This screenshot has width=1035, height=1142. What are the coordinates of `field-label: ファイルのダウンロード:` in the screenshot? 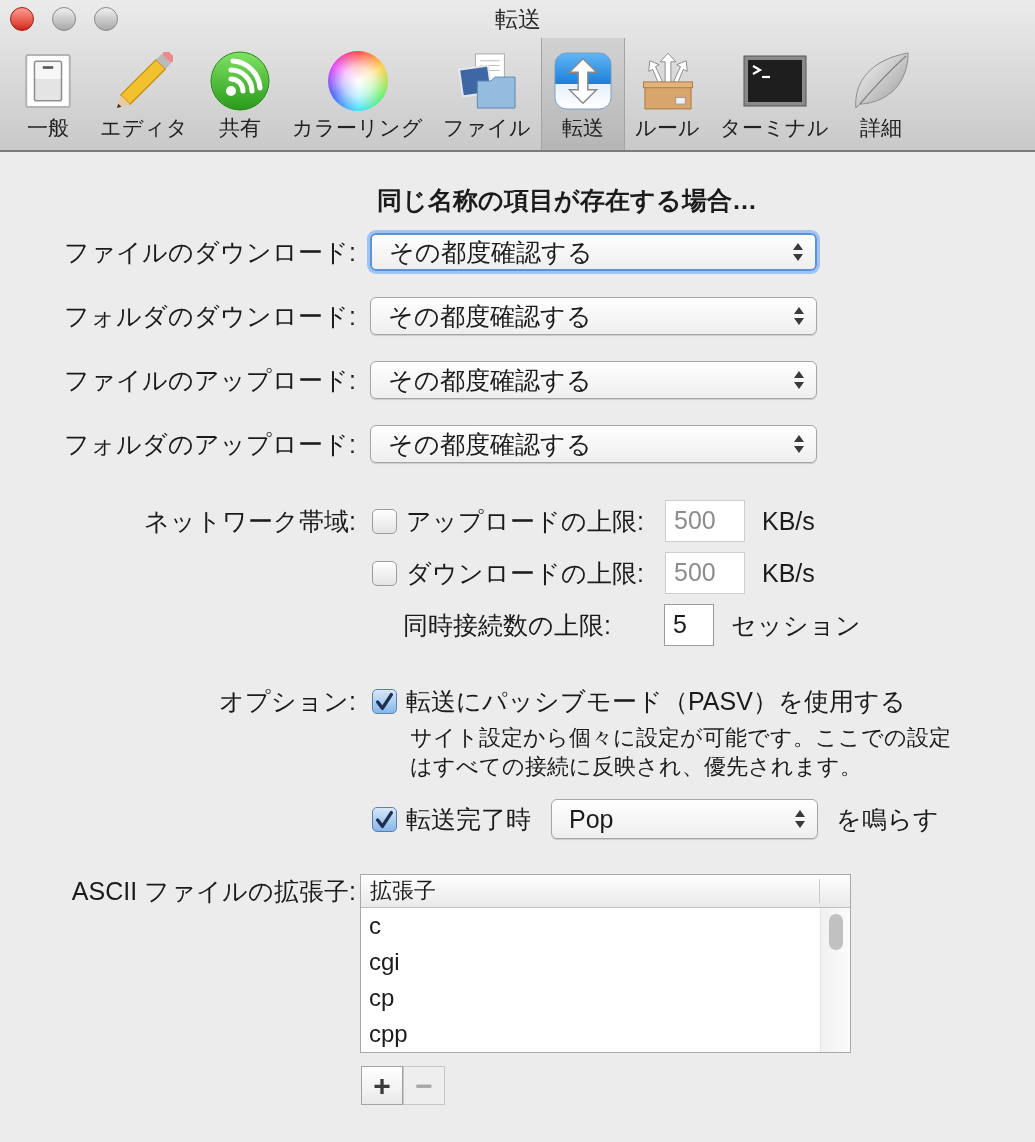 It's located at (210, 252).